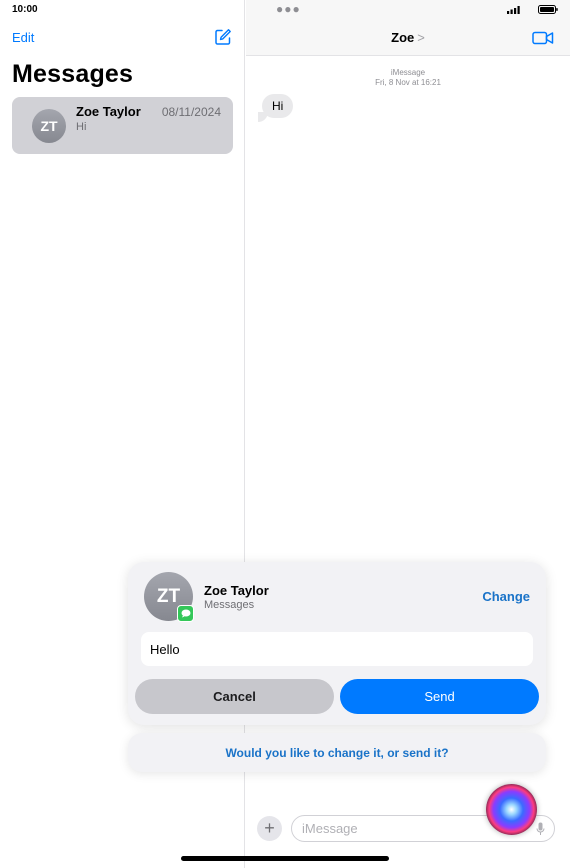 Image resolution: width=570 pixels, height=868 pixels. I want to click on incoming-message-bubble: Hi, so click(278, 106).